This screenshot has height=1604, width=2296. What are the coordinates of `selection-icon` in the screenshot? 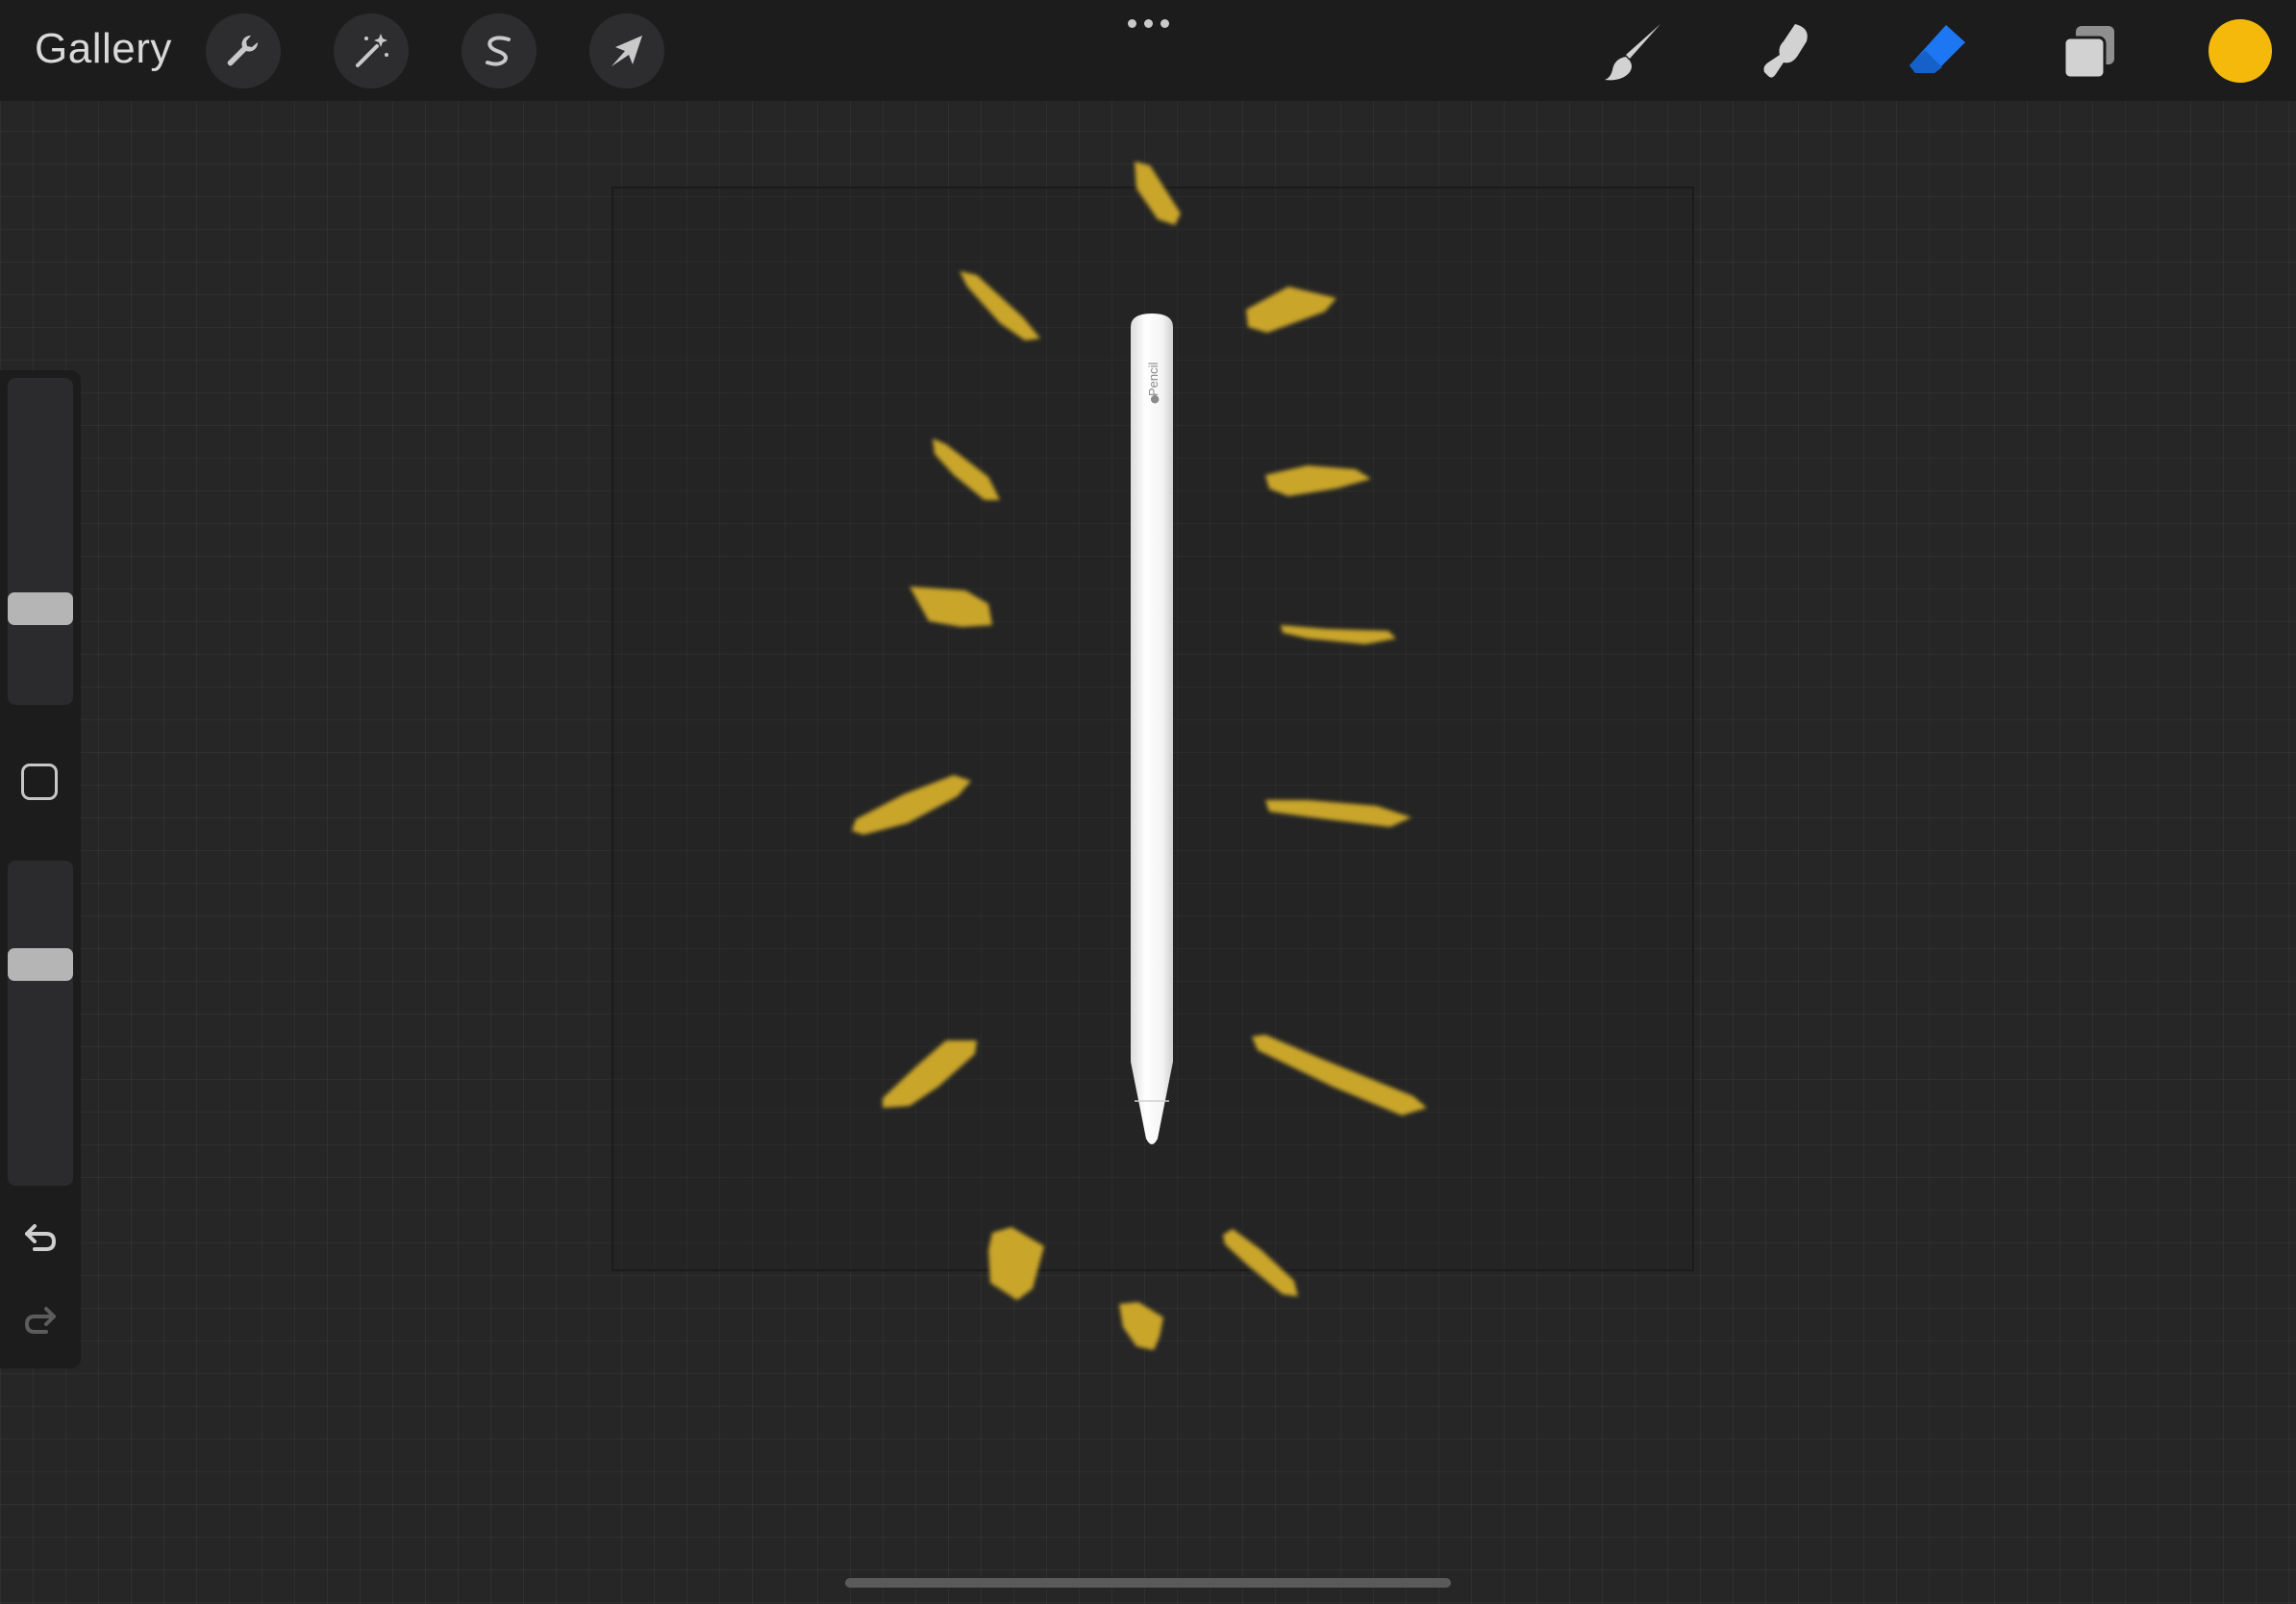 It's located at (498, 51).